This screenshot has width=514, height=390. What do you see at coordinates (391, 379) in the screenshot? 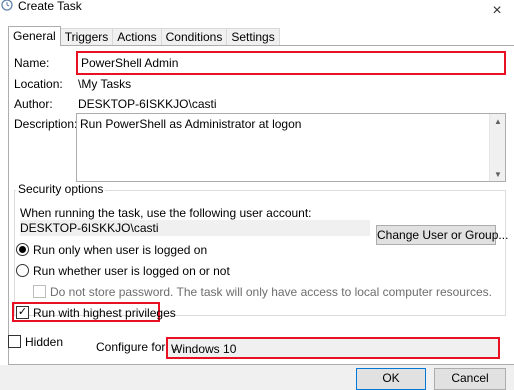
I see `ok-button: OK` at bounding box center [391, 379].